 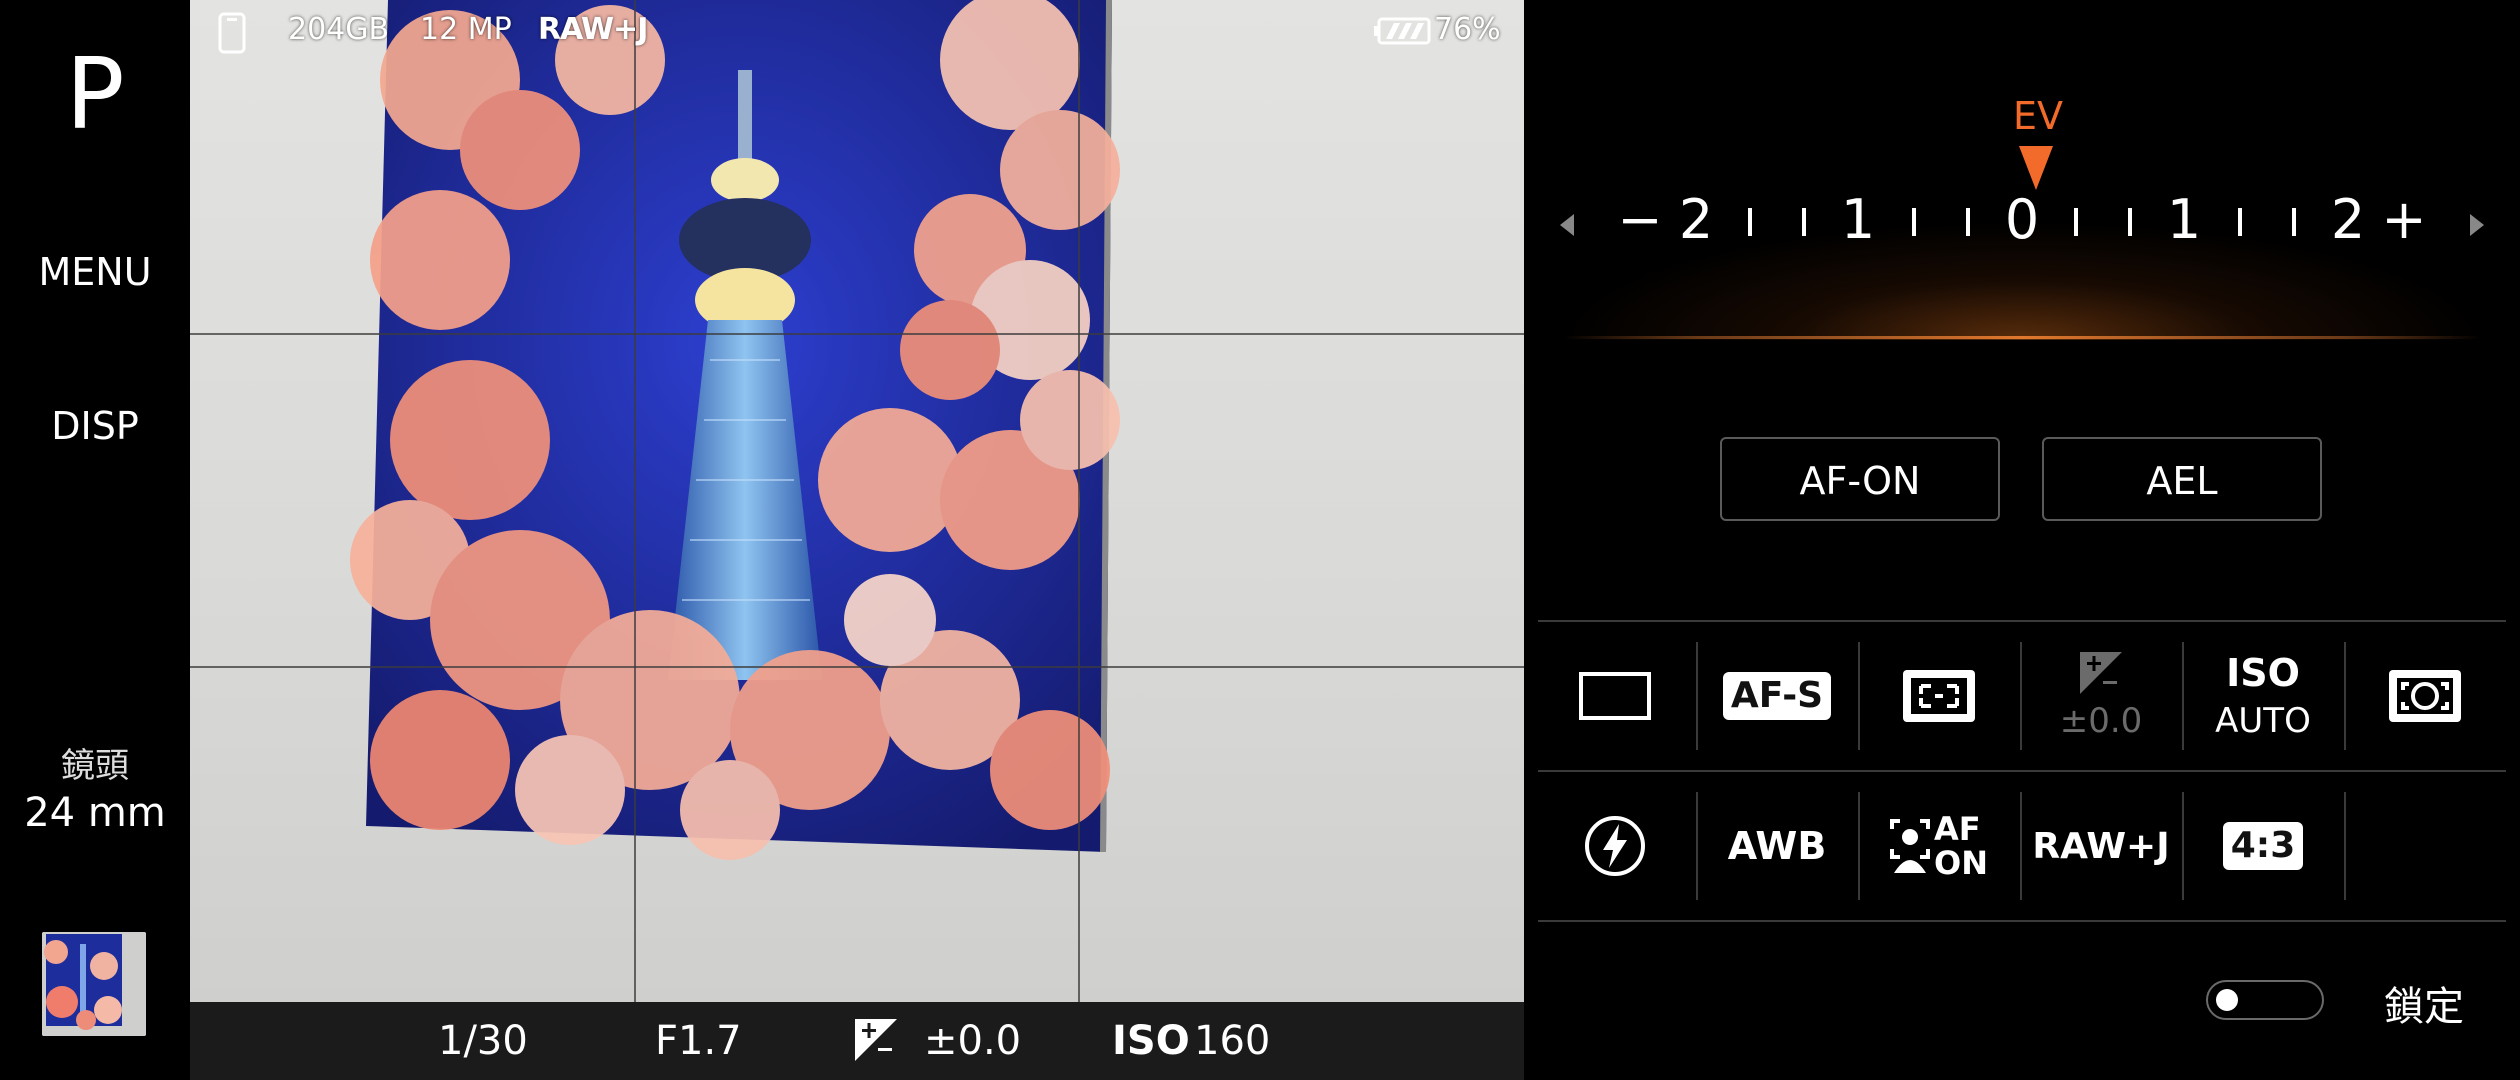 I want to click on iso-value: 160, so click(x=1232, y=1041).